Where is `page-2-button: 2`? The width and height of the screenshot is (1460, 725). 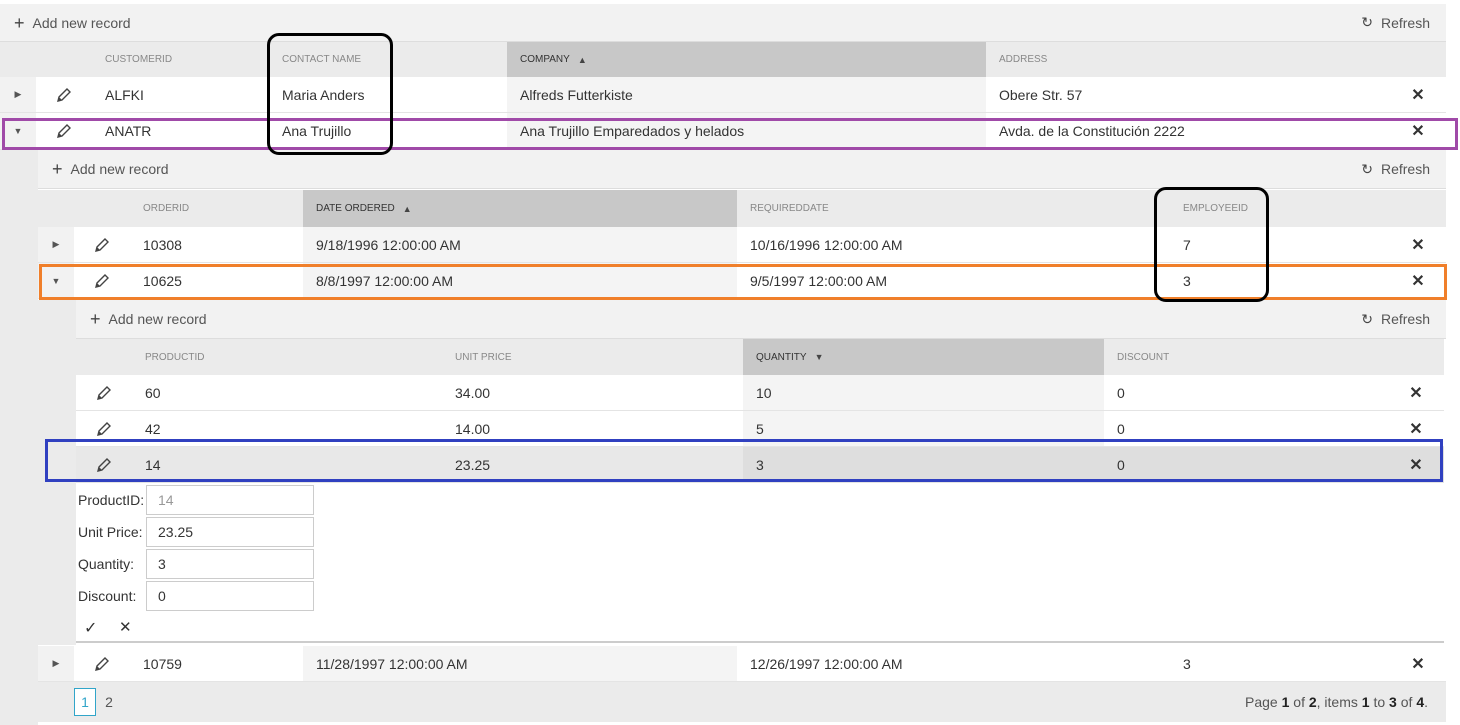
page-2-button: 2 is located at coordinates (109, 702).